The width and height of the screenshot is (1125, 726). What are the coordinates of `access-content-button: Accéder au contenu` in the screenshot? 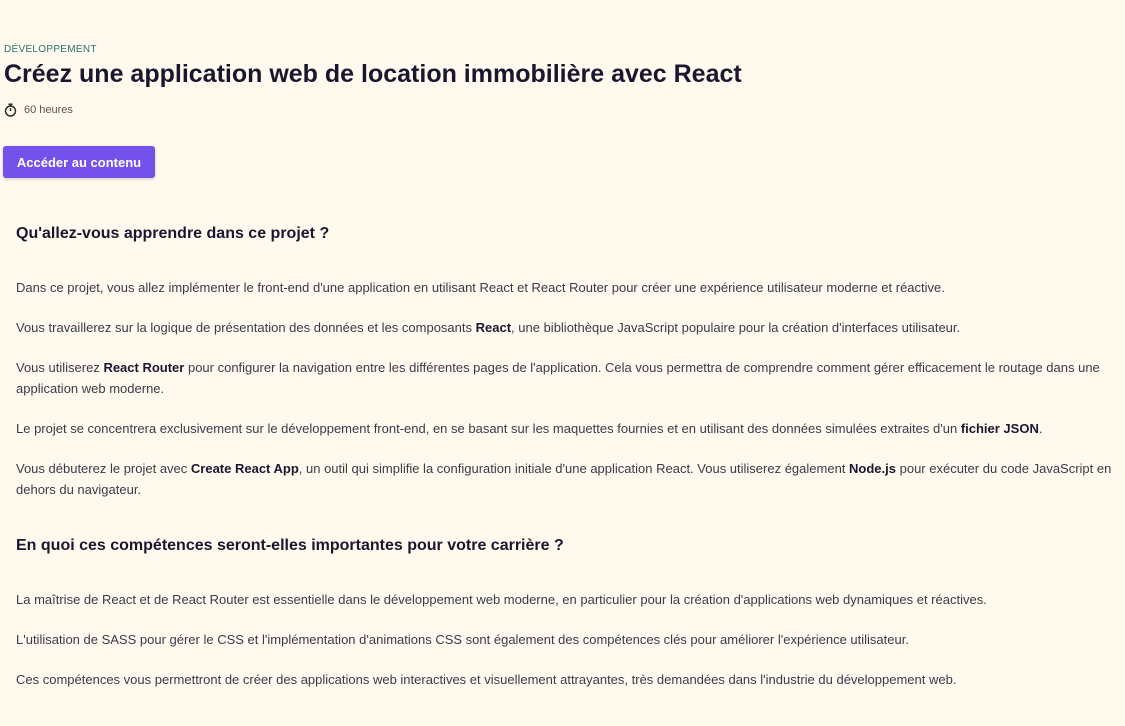 It's located at (79, 162).